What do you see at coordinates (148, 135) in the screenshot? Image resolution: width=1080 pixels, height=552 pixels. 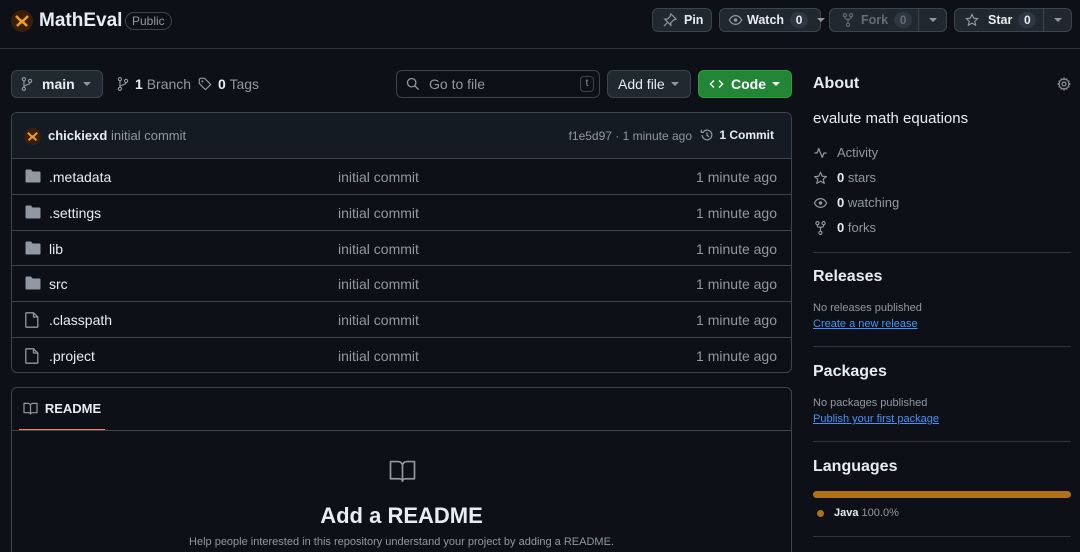 I see `commit-message-link: initial commit` at bounding box center [148, 135].